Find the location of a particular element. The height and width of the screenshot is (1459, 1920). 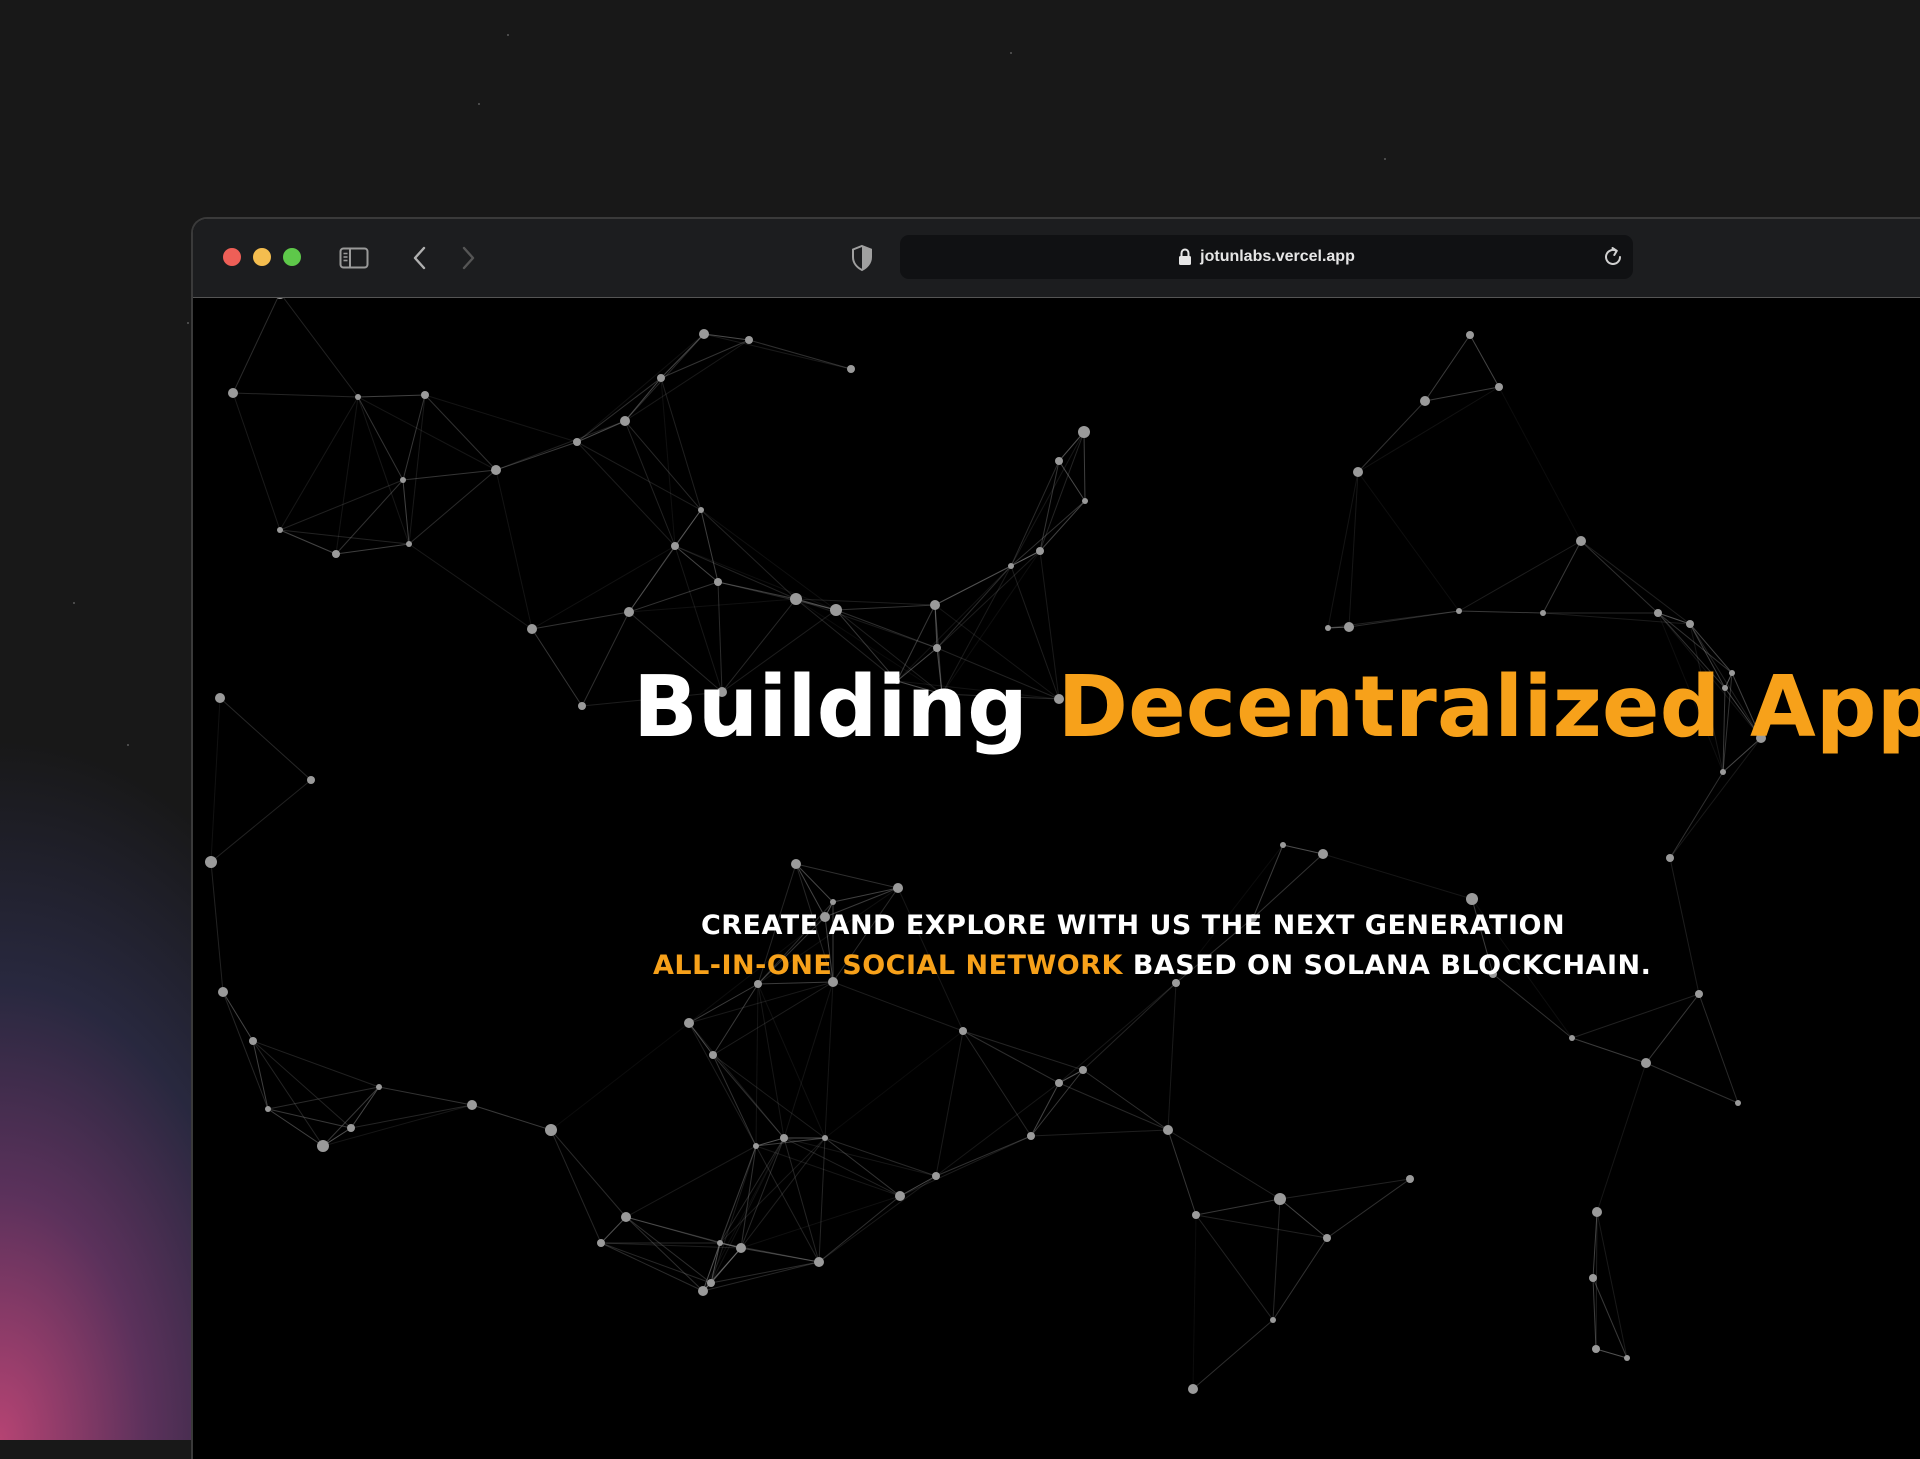

zoom-icon is located at coordinates (292, 257).